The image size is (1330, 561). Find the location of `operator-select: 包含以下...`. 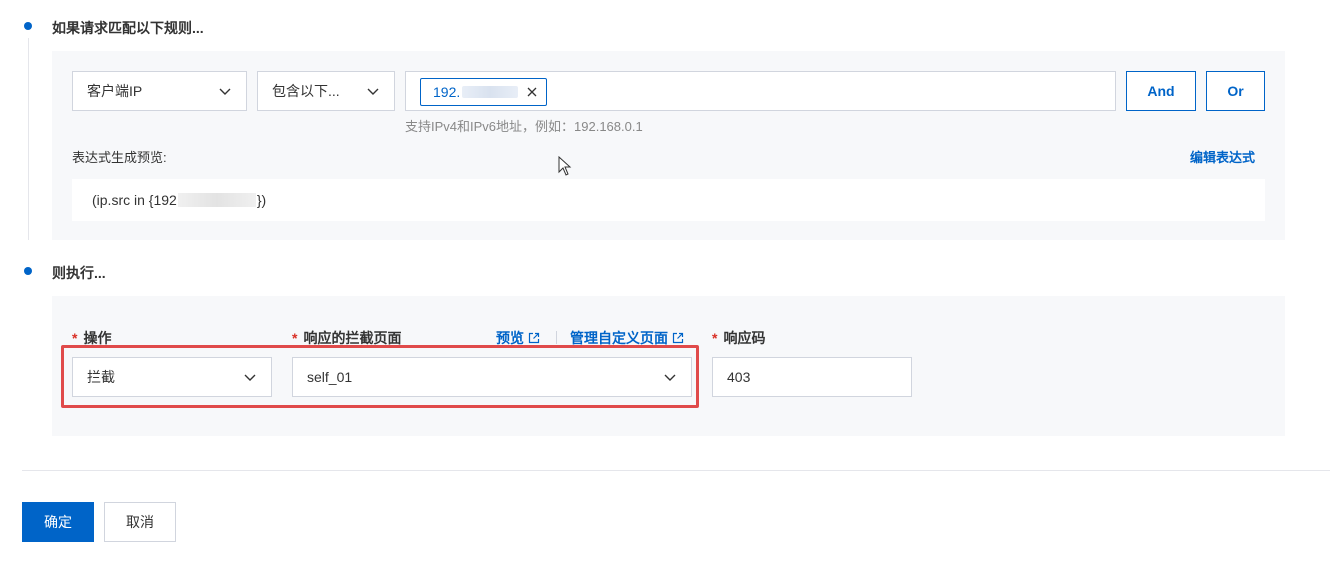

operator-select: 包含以下... is located at coordinates (326, 91).